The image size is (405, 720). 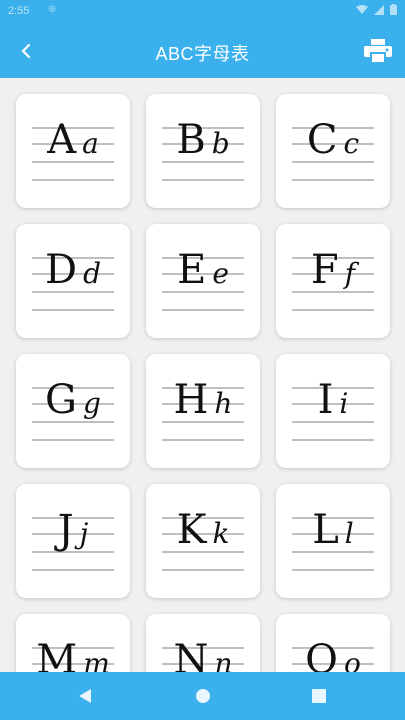 What do you see at coordinates (350, 273) in the screenshot?
I see `lowercase-letter: f` at bounding box center [350, 273].